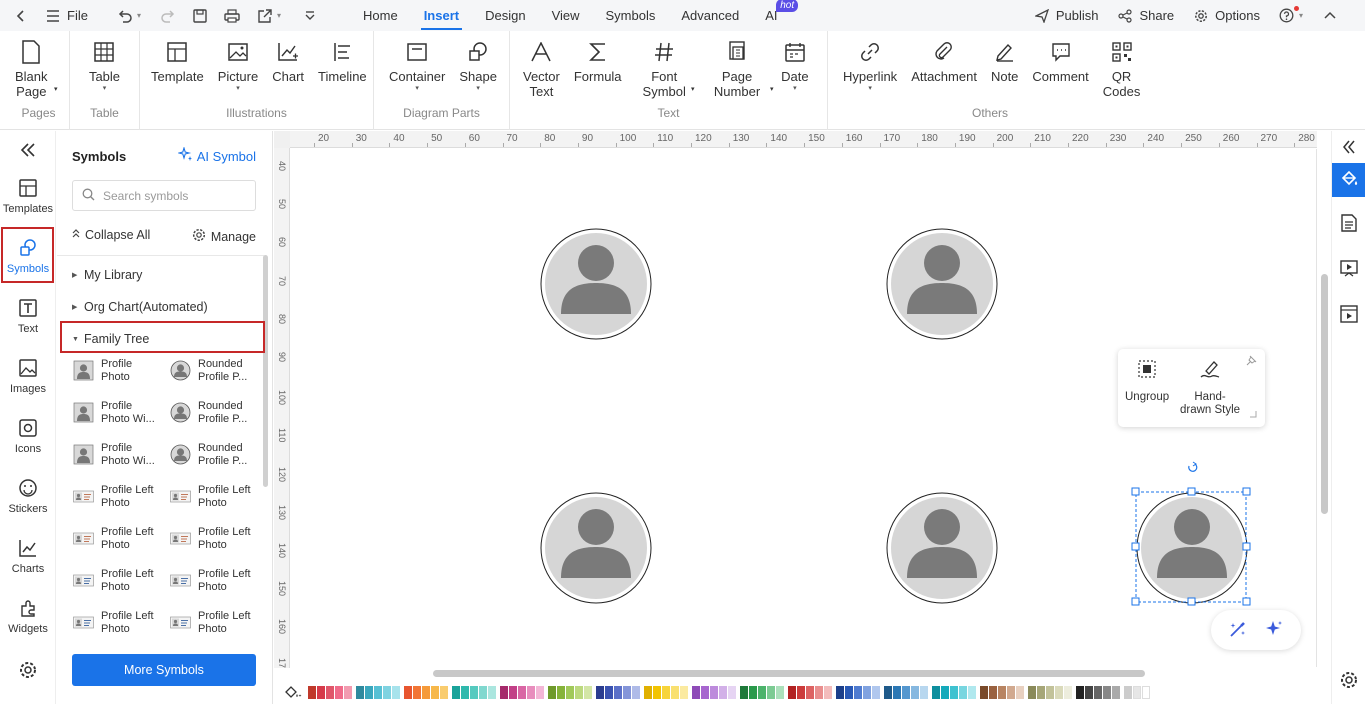 This screenshot has width=1365, height=704. I want to click on right-settings-button, so click(1348, 681).